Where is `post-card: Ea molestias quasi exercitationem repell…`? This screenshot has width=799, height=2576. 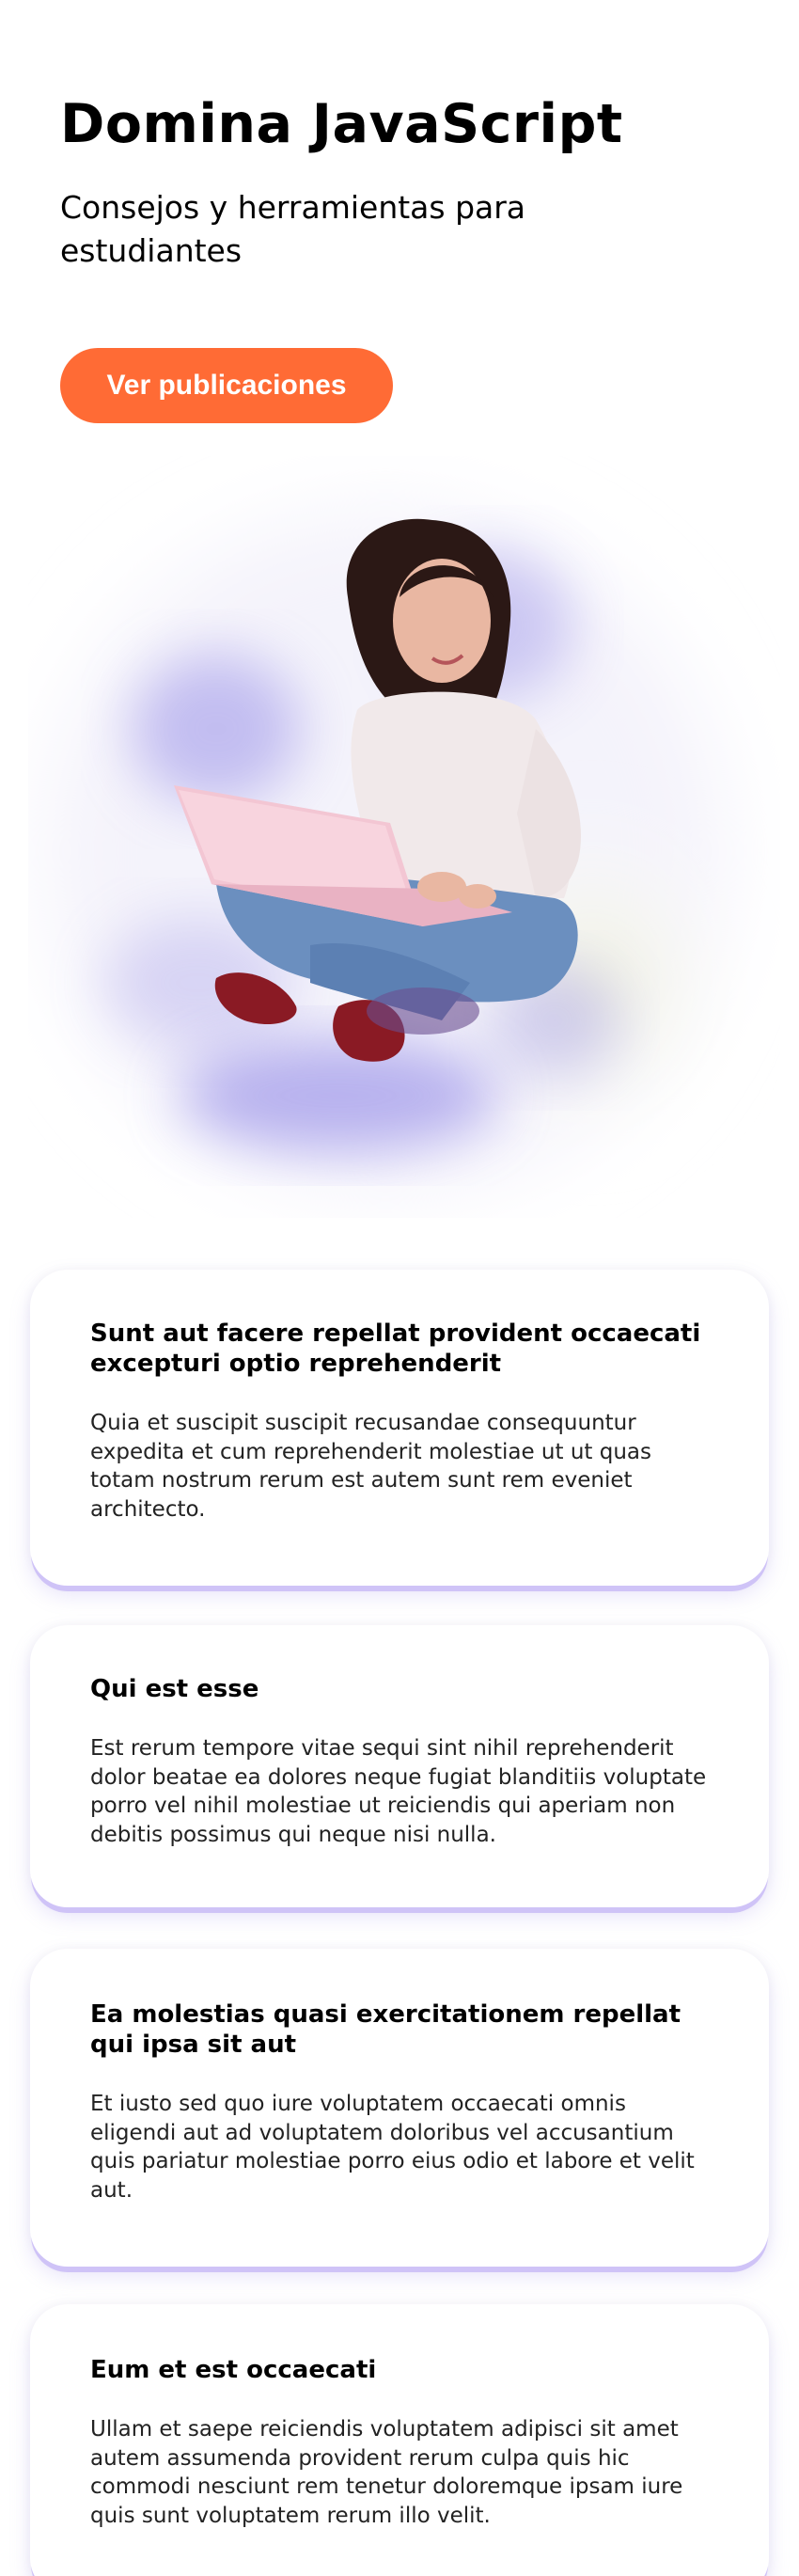 post-card: Ea molestias quasi exercitationem repell… is located at coordinates (399, 2108).